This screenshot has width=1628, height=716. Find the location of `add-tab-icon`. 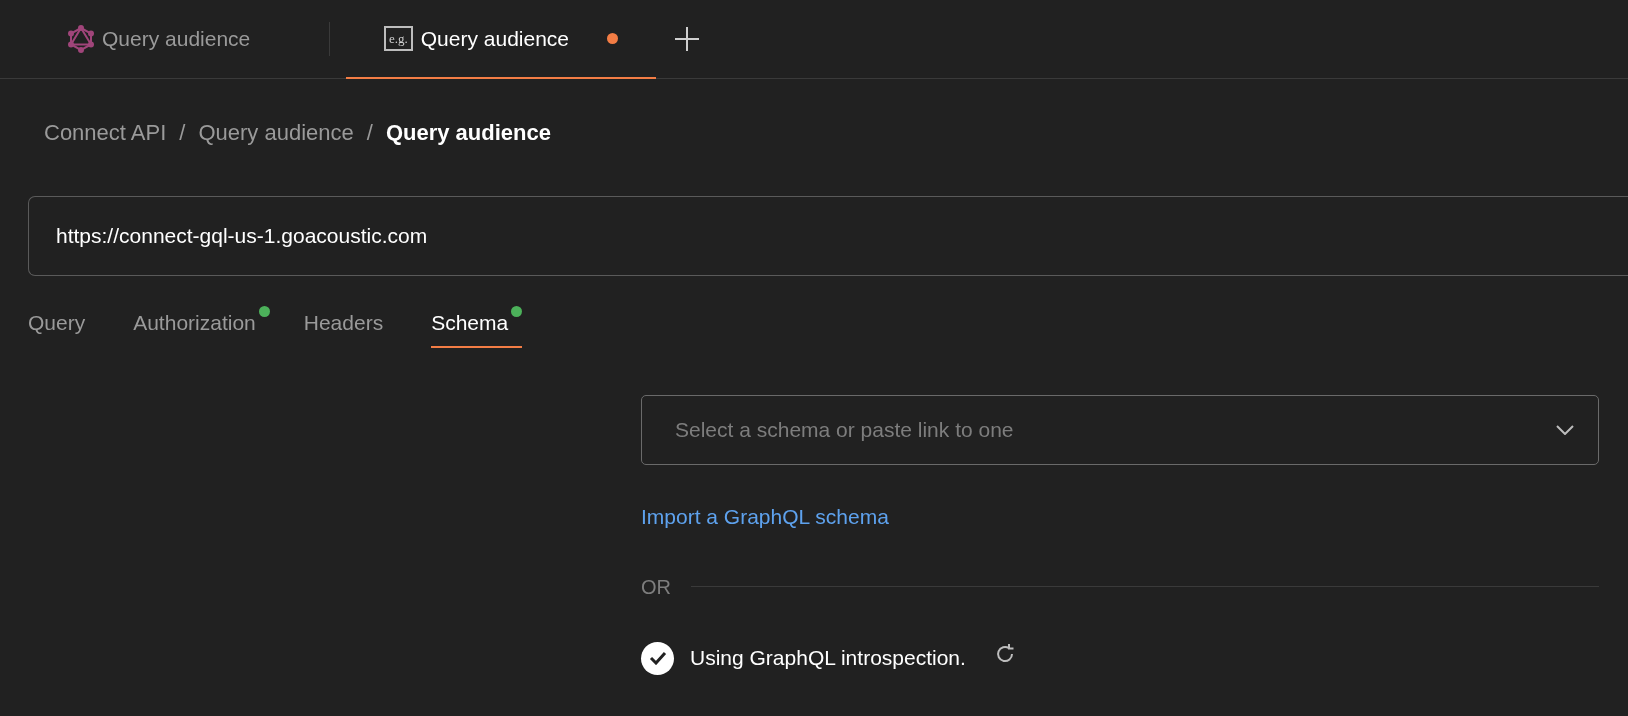

add-tab-icon is located at coordinates (687, 39).